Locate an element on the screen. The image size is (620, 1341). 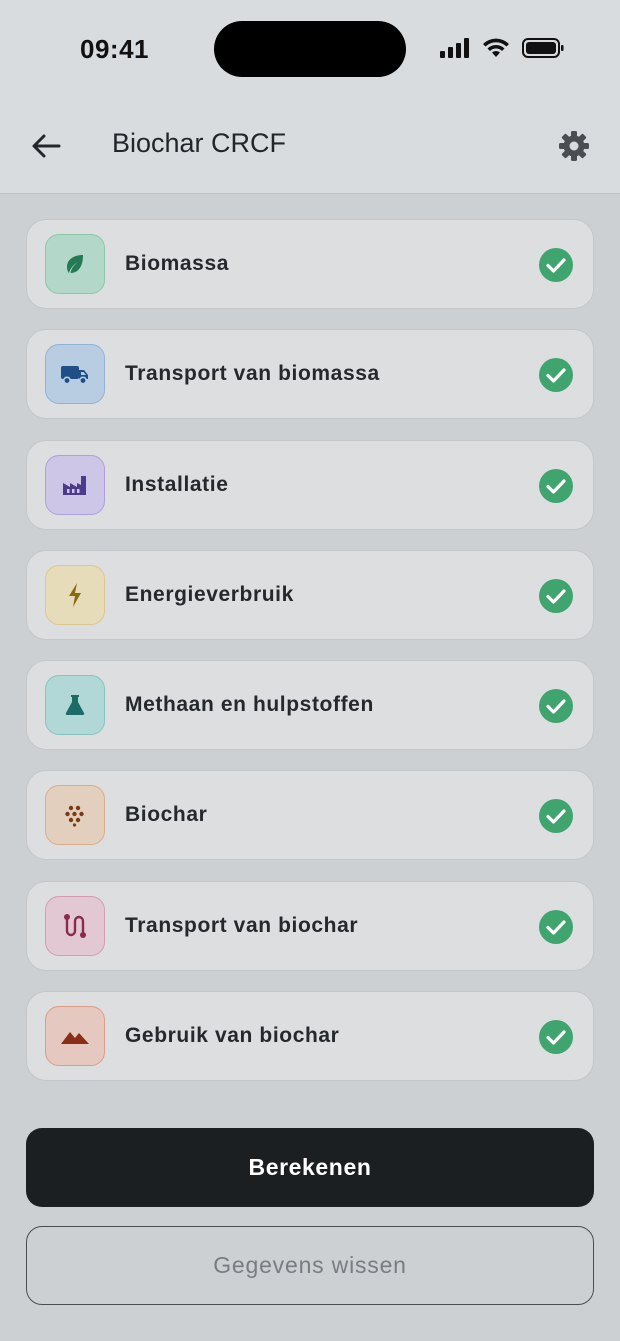
clear-data-button: Gegevens wissen is located at coordinates (310, 1265).